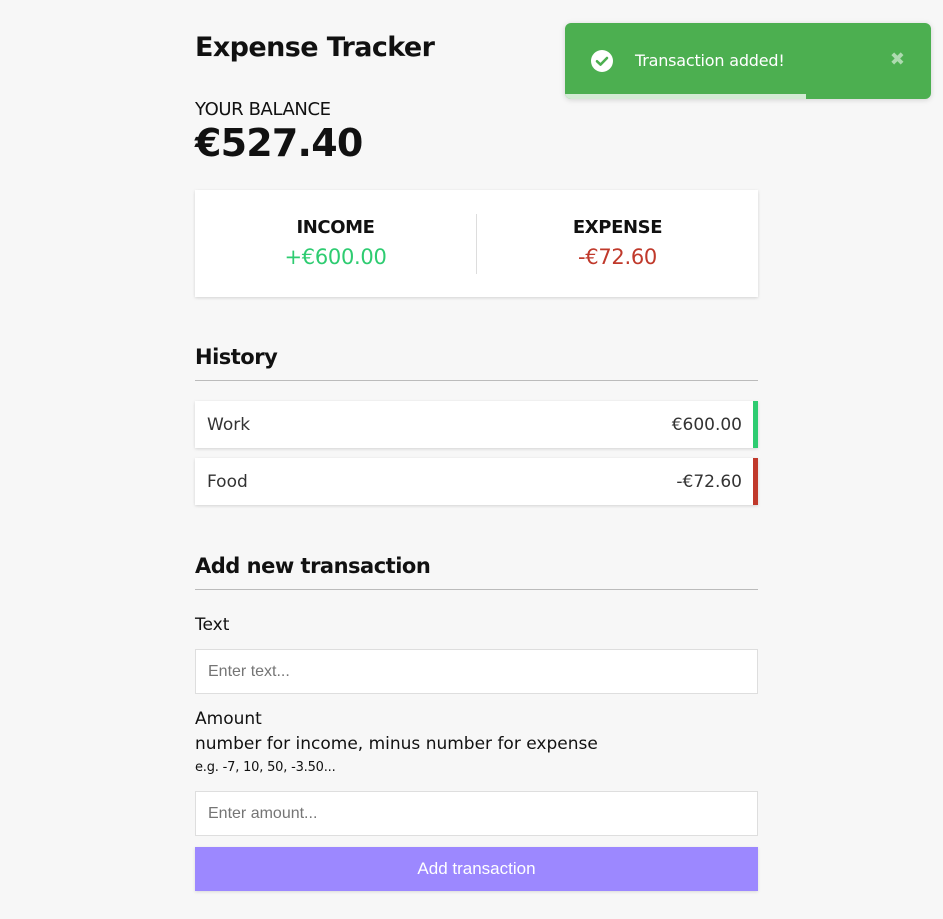 The height and width of the screenshot is (919, 943). I want to click on close-icon: ✖, so click(897, 60).